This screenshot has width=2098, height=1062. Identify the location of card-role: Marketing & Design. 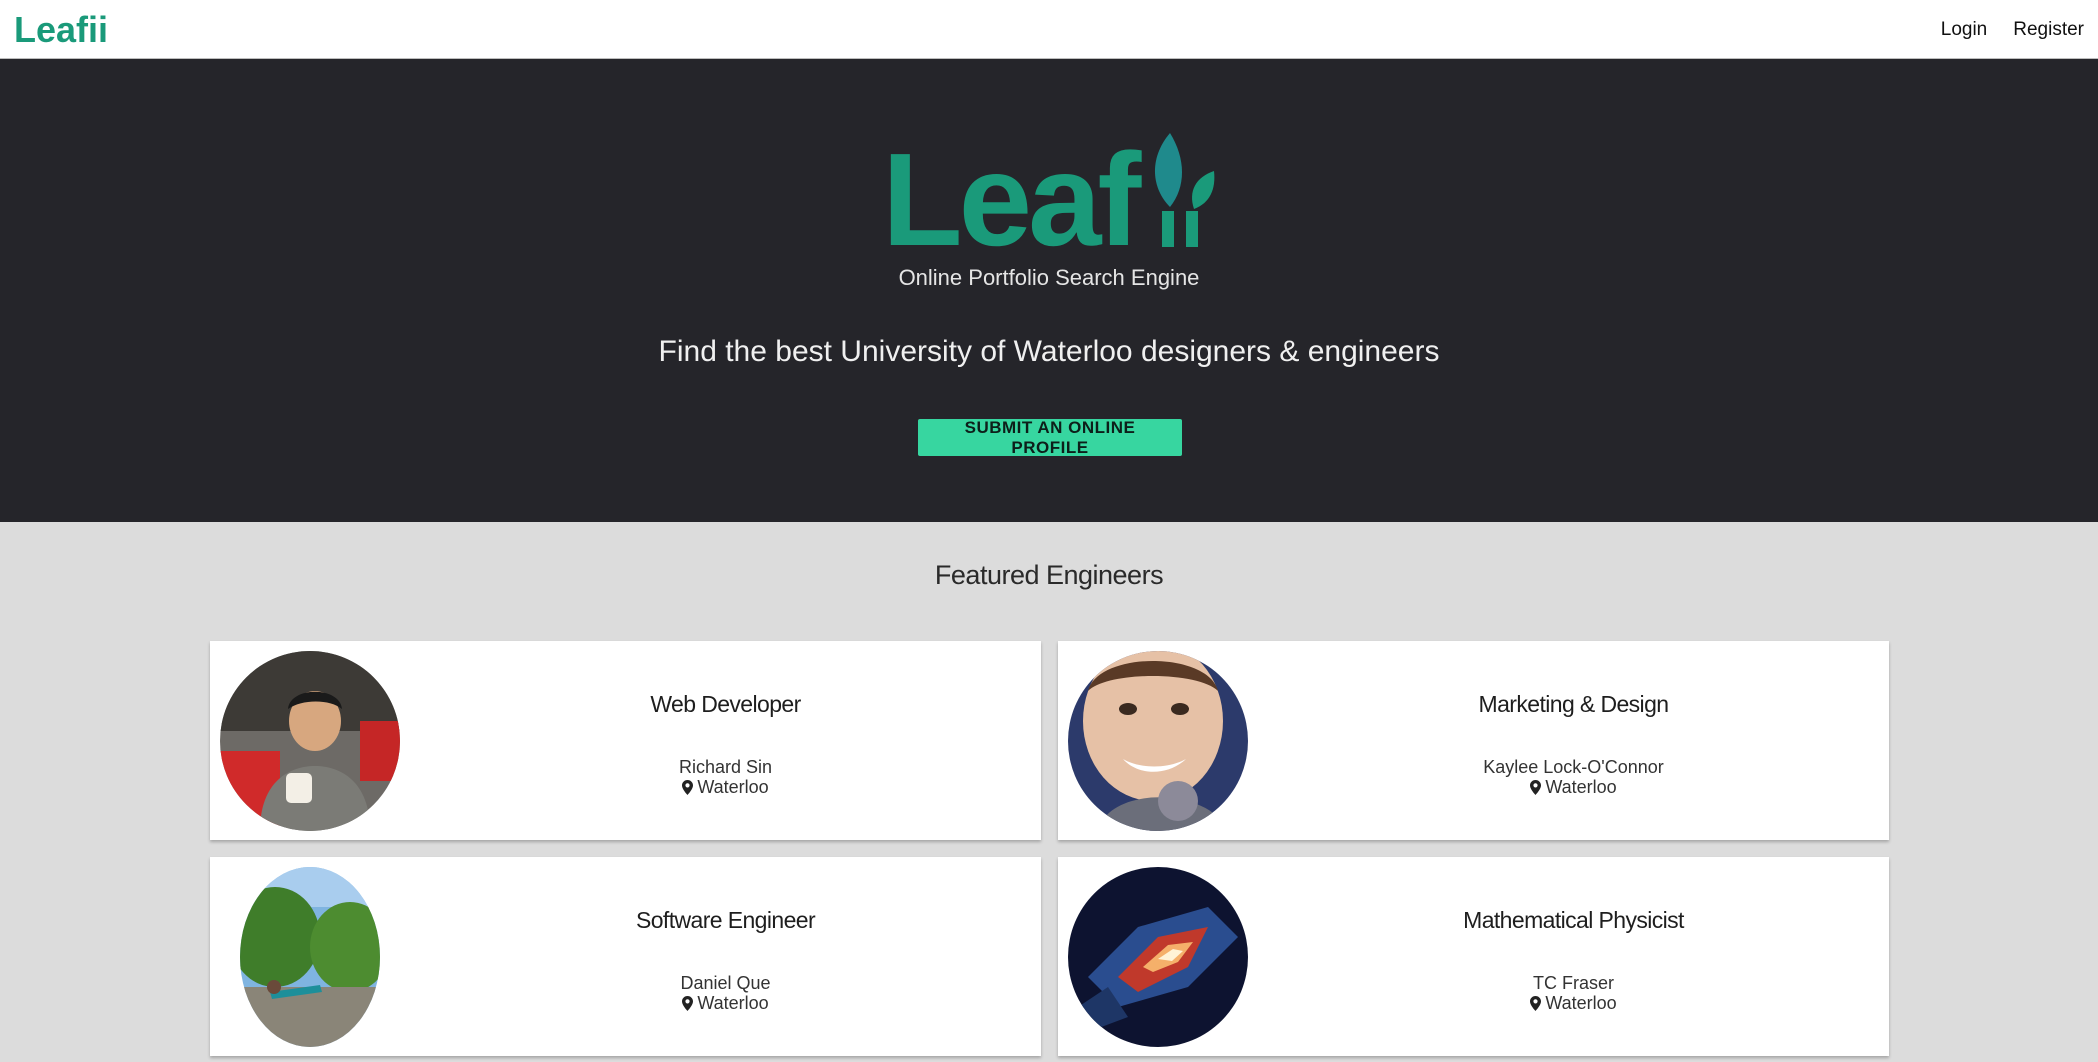
(1574, 704).